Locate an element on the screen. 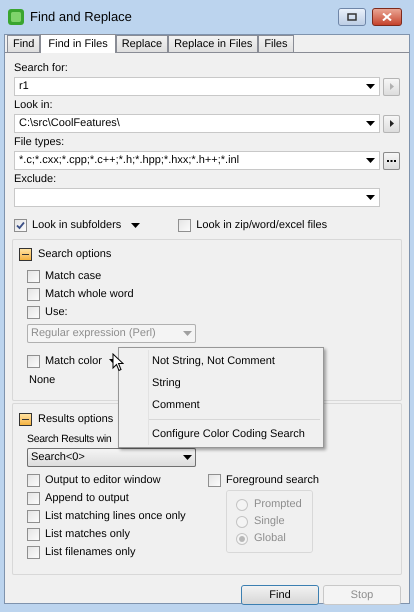  field-label: Search for: is located at coordinates (41, 68).